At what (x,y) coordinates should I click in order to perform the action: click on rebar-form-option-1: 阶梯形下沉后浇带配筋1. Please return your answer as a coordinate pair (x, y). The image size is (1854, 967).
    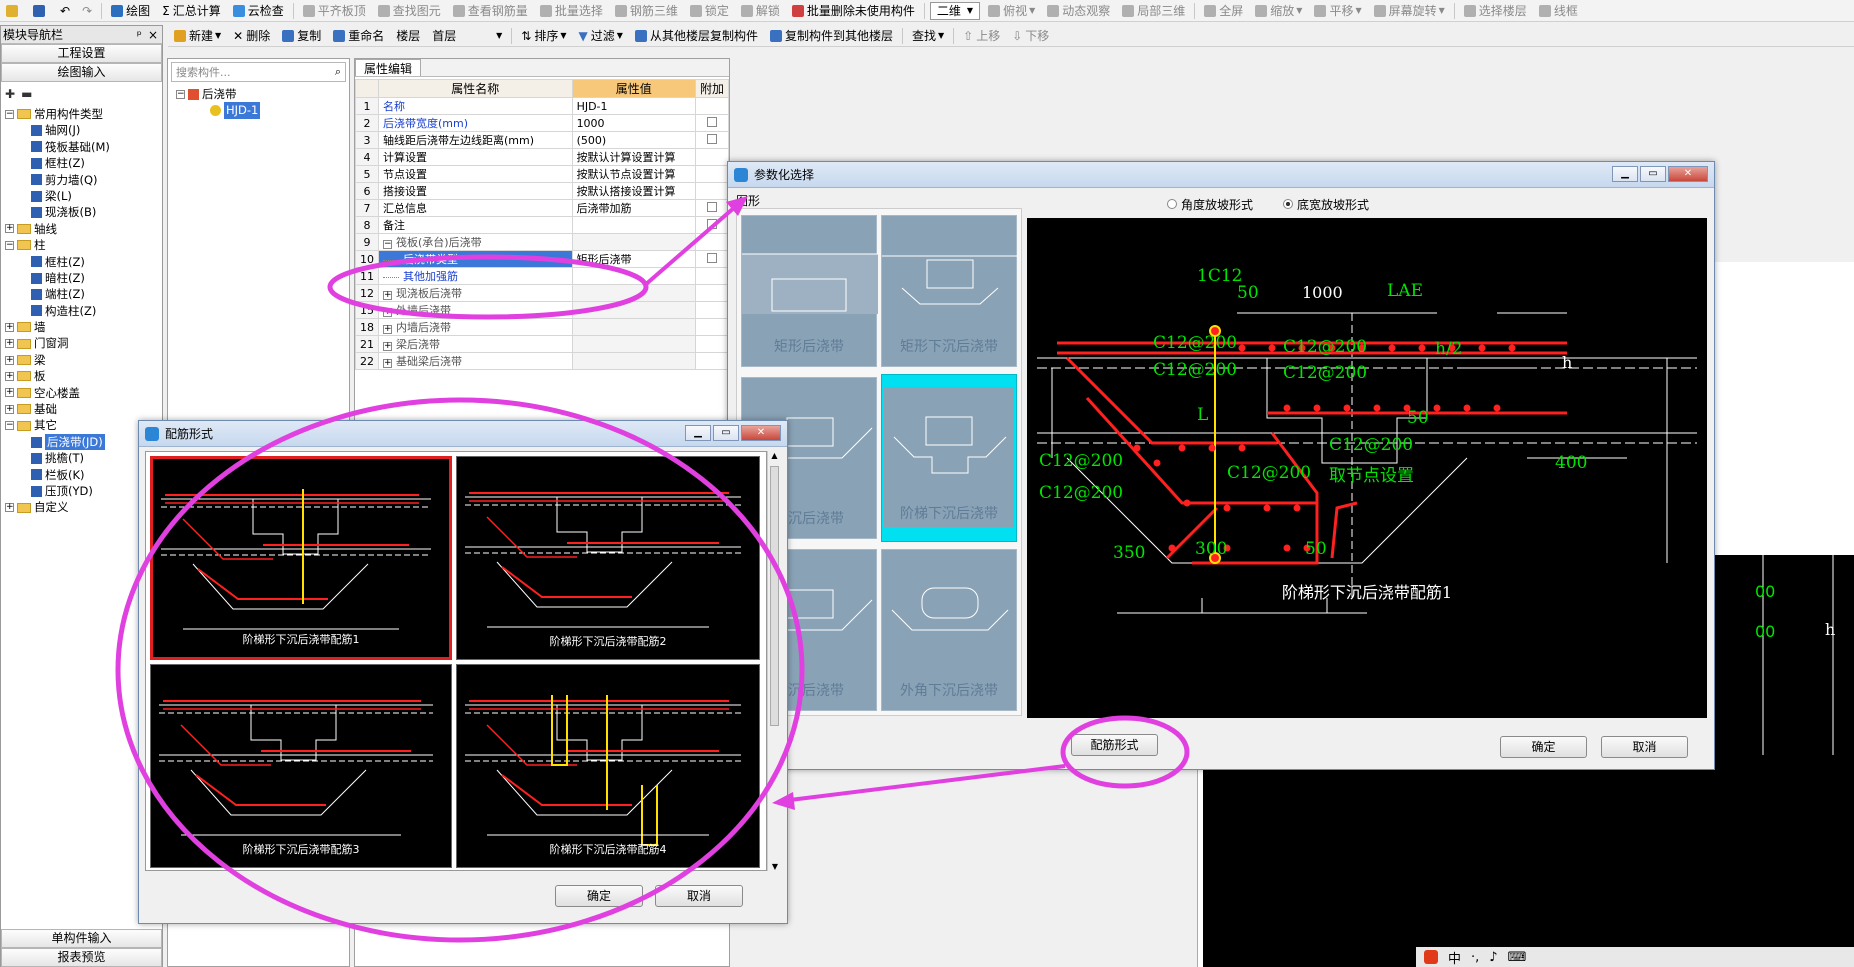
    Looking at the image, I should click on (301, 558).